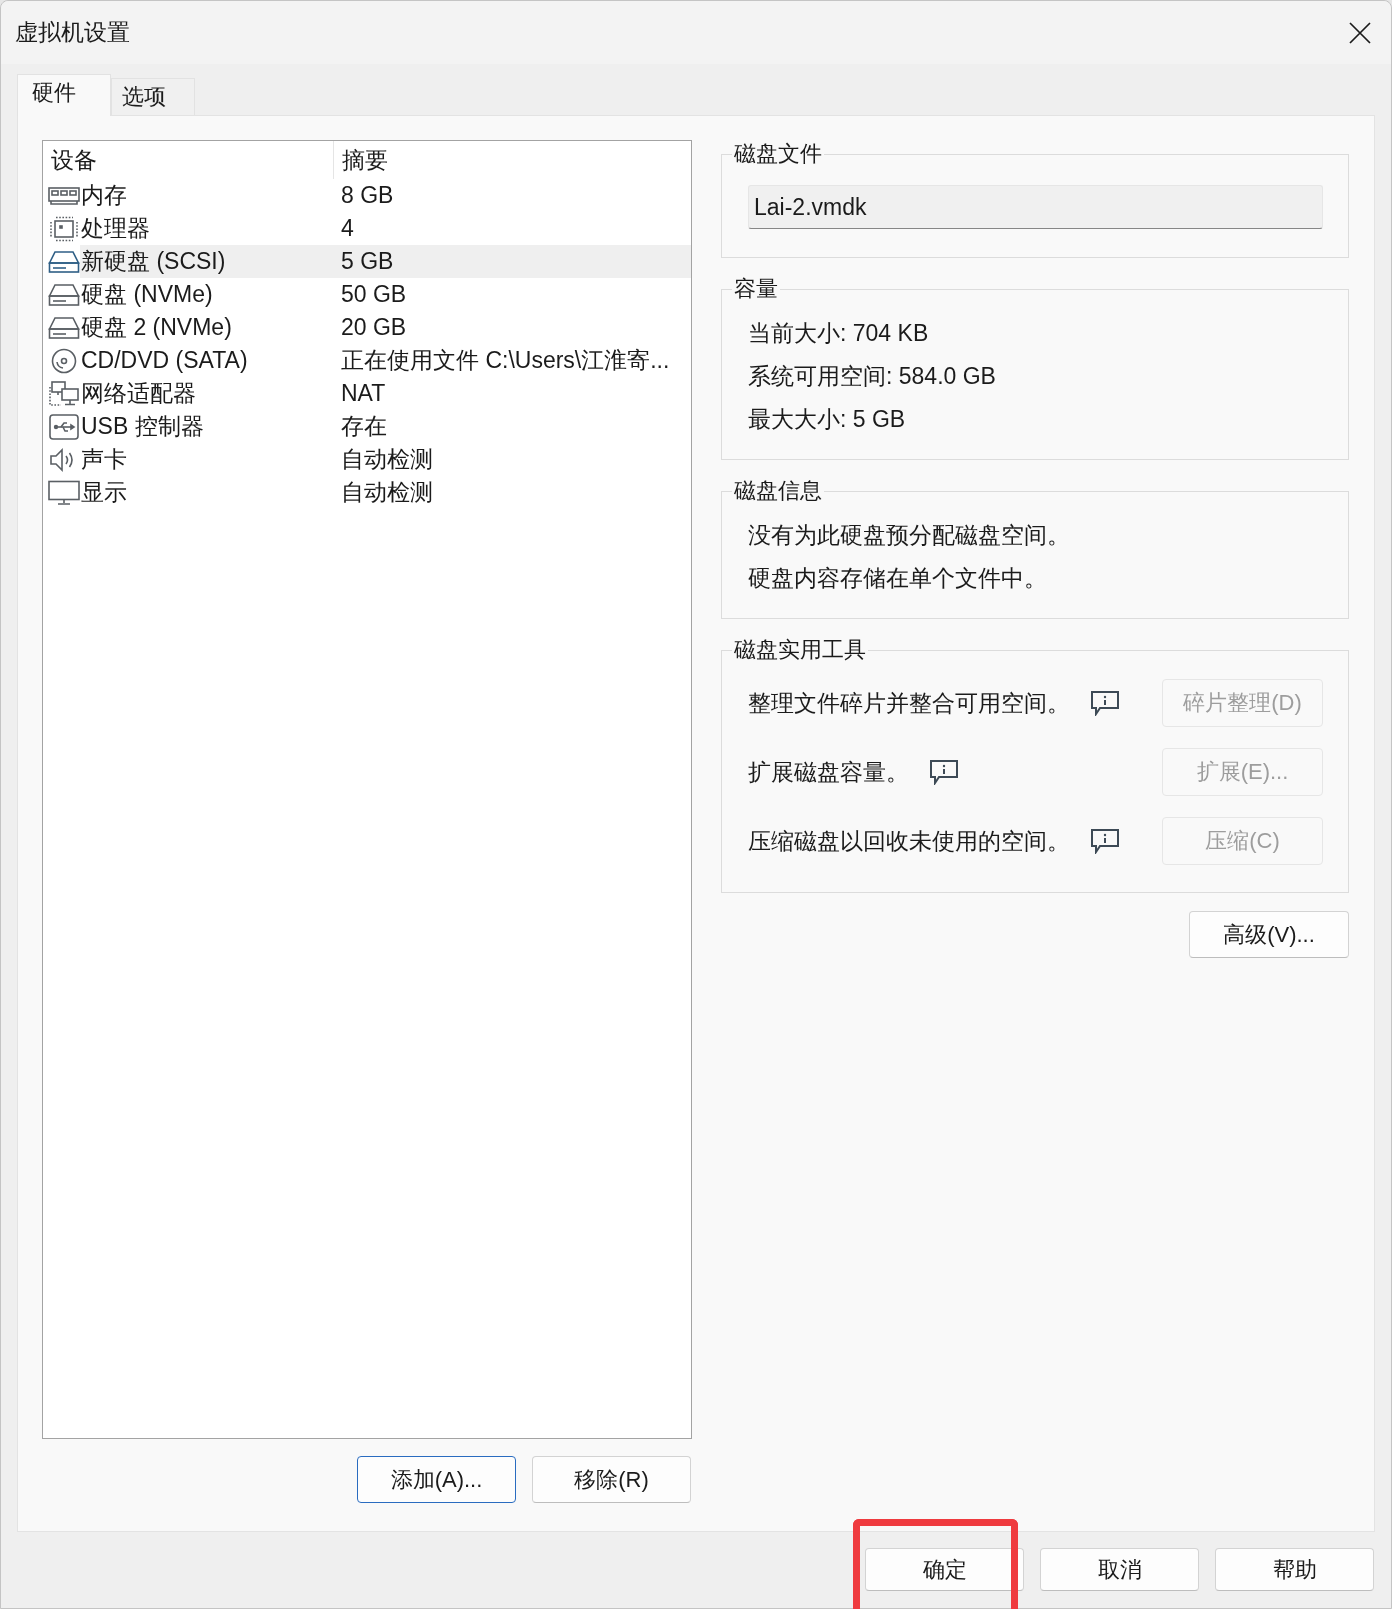 The height and width of the screenshot is (1609, 1392). Describe the element at coordinates (104, 195) in the screenshot. I see `device-name: 内存` at that location.